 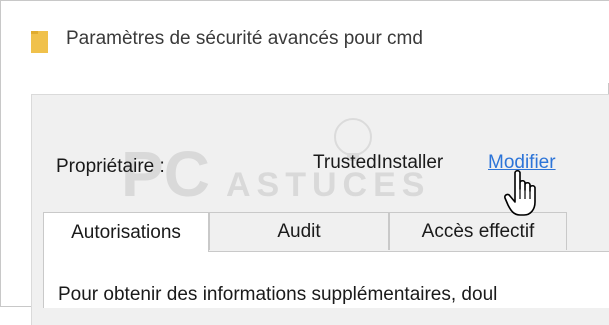 I want to click on tab-label: Audit, so click(x=299, y=231).